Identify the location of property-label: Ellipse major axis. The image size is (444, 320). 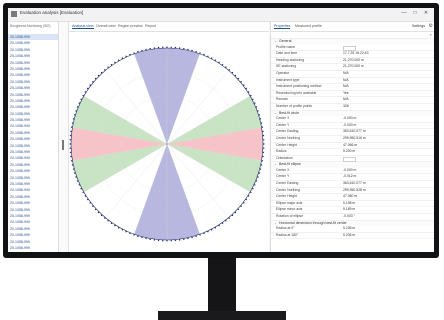
(289, 202).